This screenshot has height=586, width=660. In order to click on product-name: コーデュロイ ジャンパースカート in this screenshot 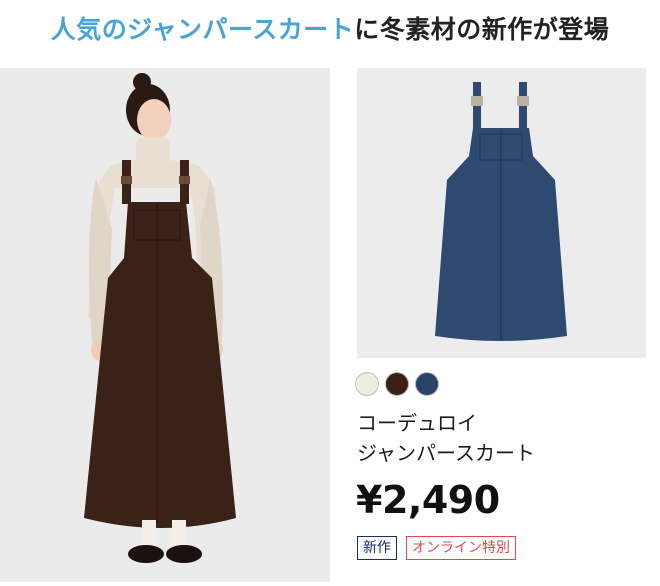, I will do `click(502, 438)`.